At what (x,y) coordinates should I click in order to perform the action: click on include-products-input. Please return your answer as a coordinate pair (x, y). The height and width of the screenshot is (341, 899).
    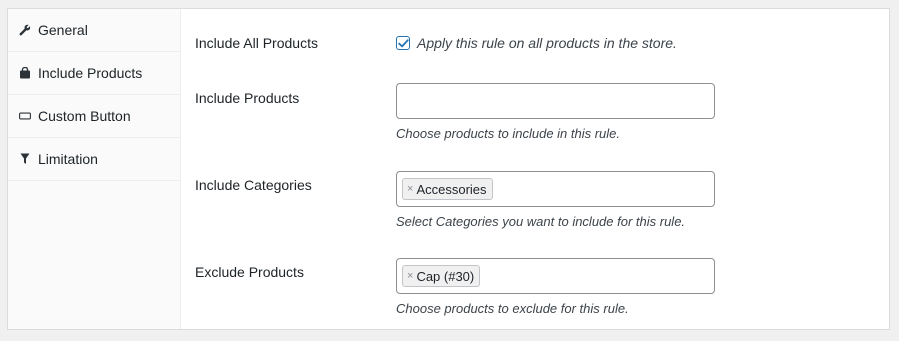
    Looking at the image, I should click on (555, 101).